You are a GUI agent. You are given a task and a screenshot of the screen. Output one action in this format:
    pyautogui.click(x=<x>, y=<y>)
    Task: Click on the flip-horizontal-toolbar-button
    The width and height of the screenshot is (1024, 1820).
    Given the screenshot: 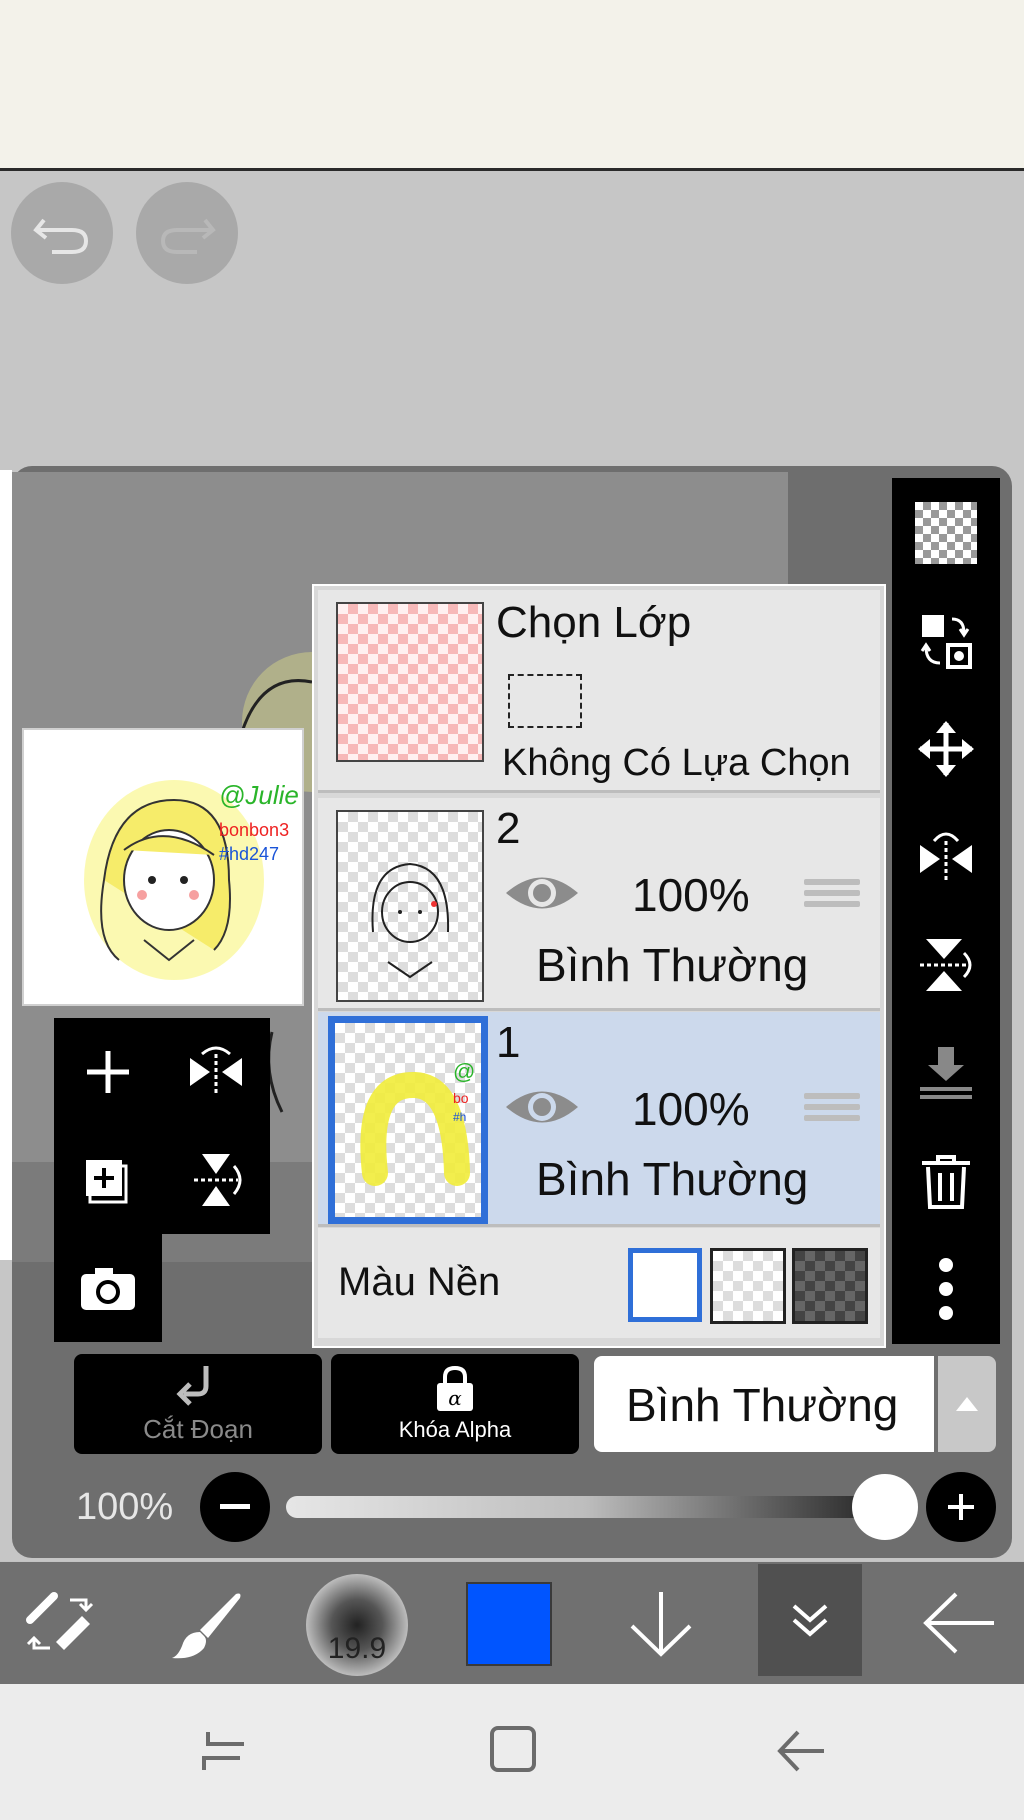 What is the action you would take?
    pyautogui.click(x=946, y=857)
    